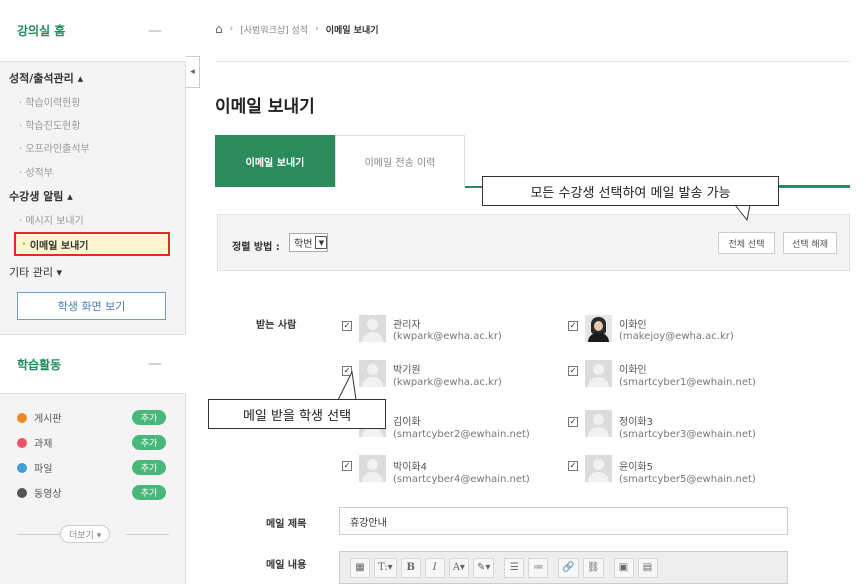  Describe the element at coordinates (48, 419) in the screenshot. I see `activity-label: 게시판` at that location.